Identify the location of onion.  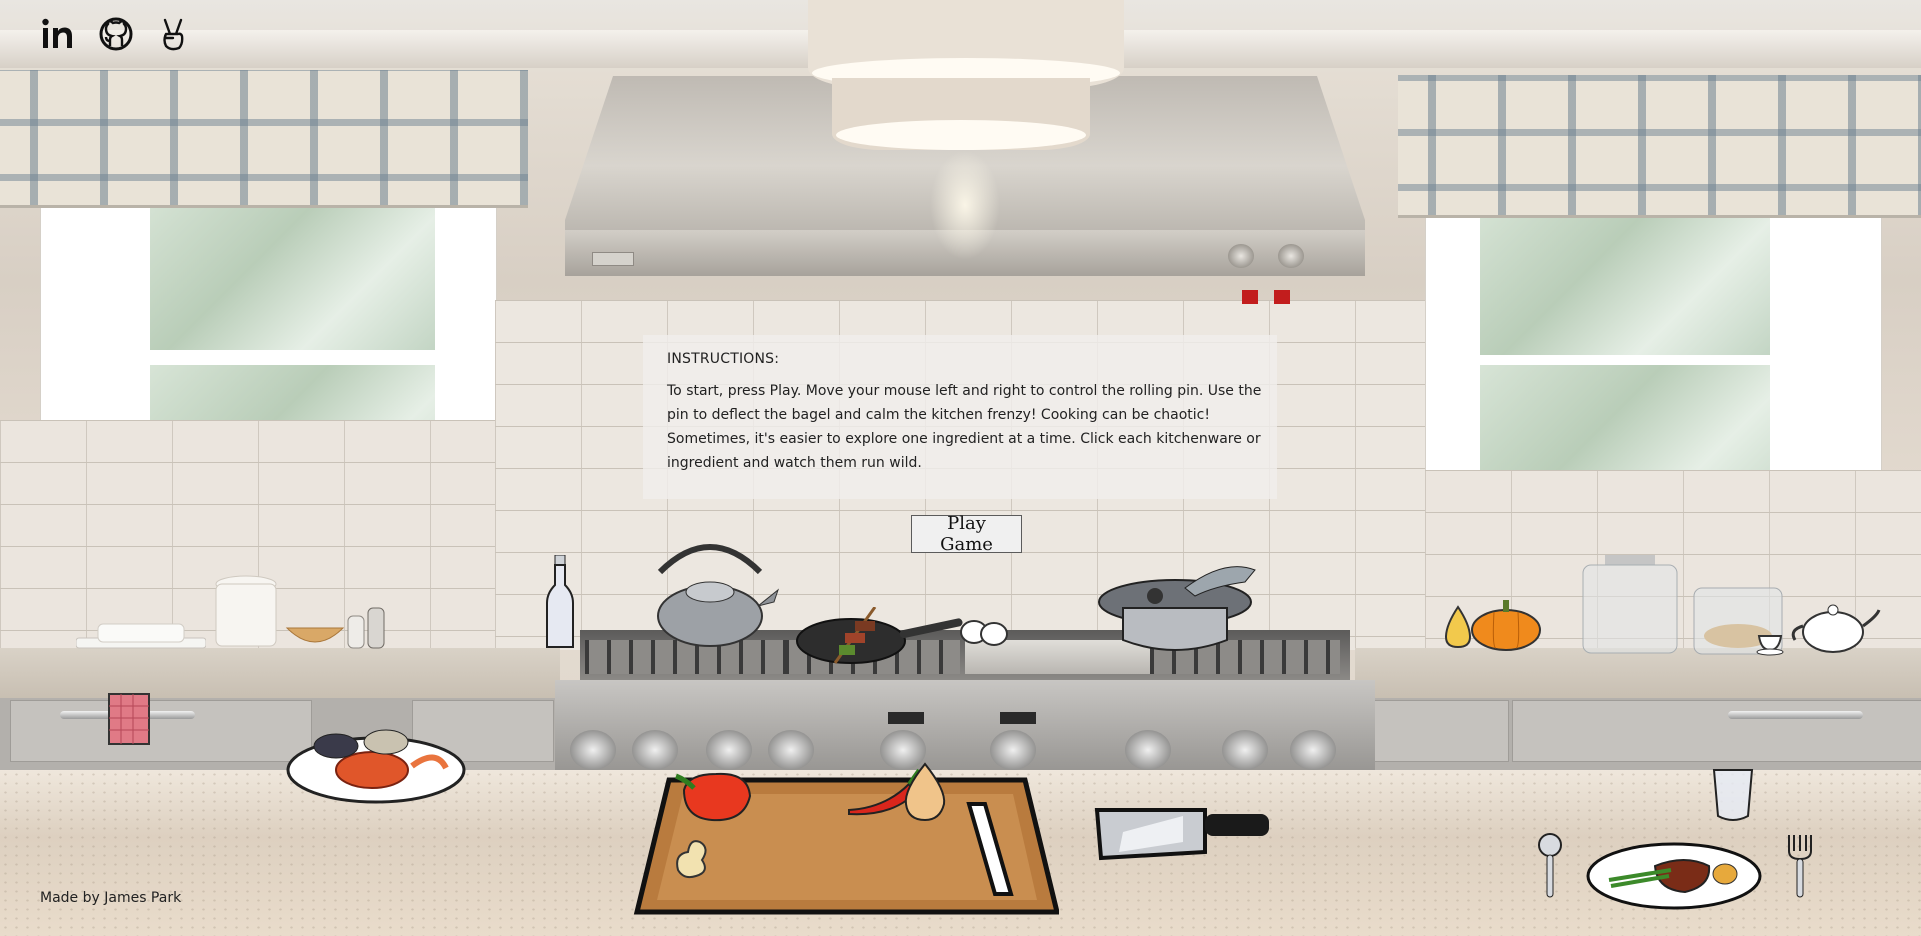
(925, 792).